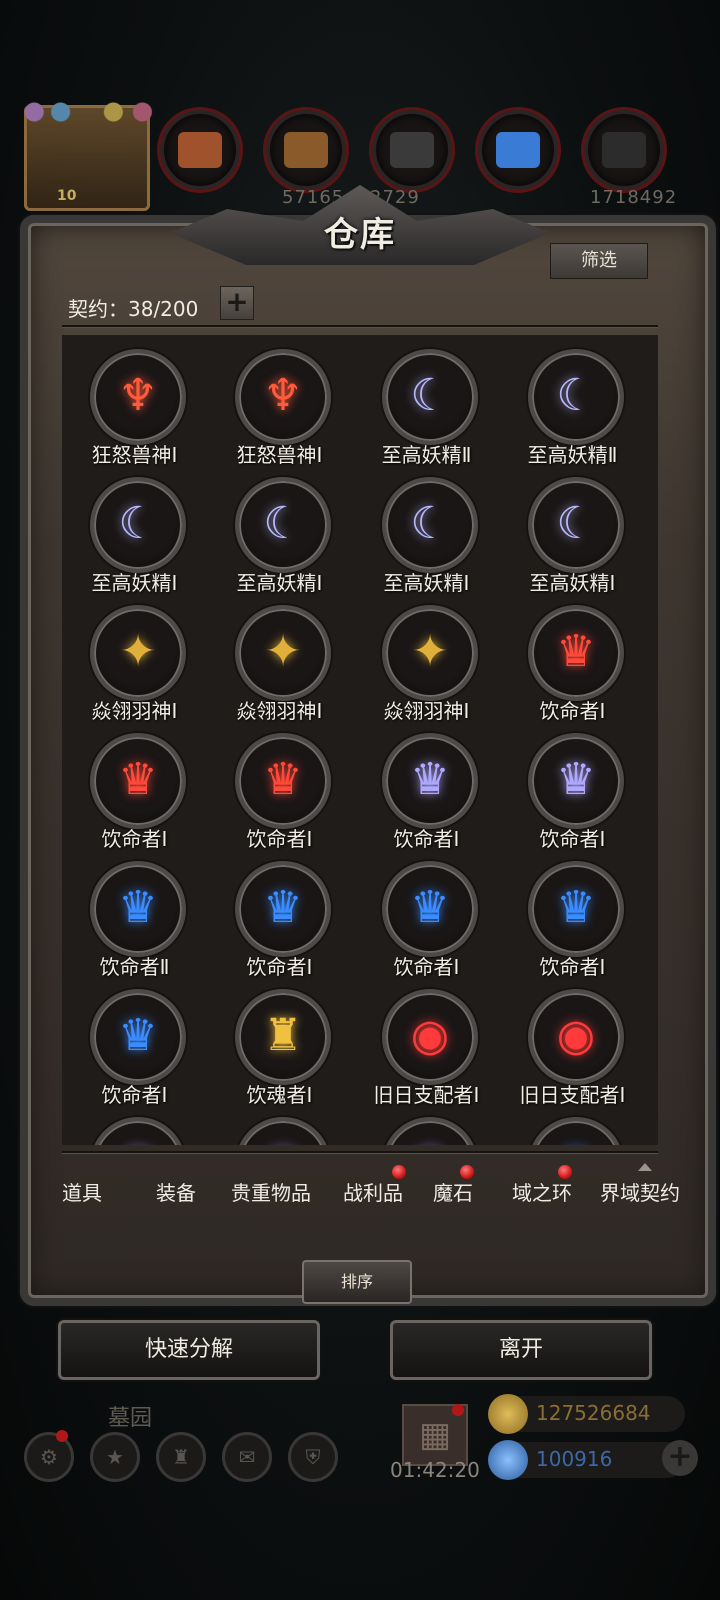 The image size is (720, 1600). I want to click on flame-feather-emblem-icon: ✦, so click(283, 653).